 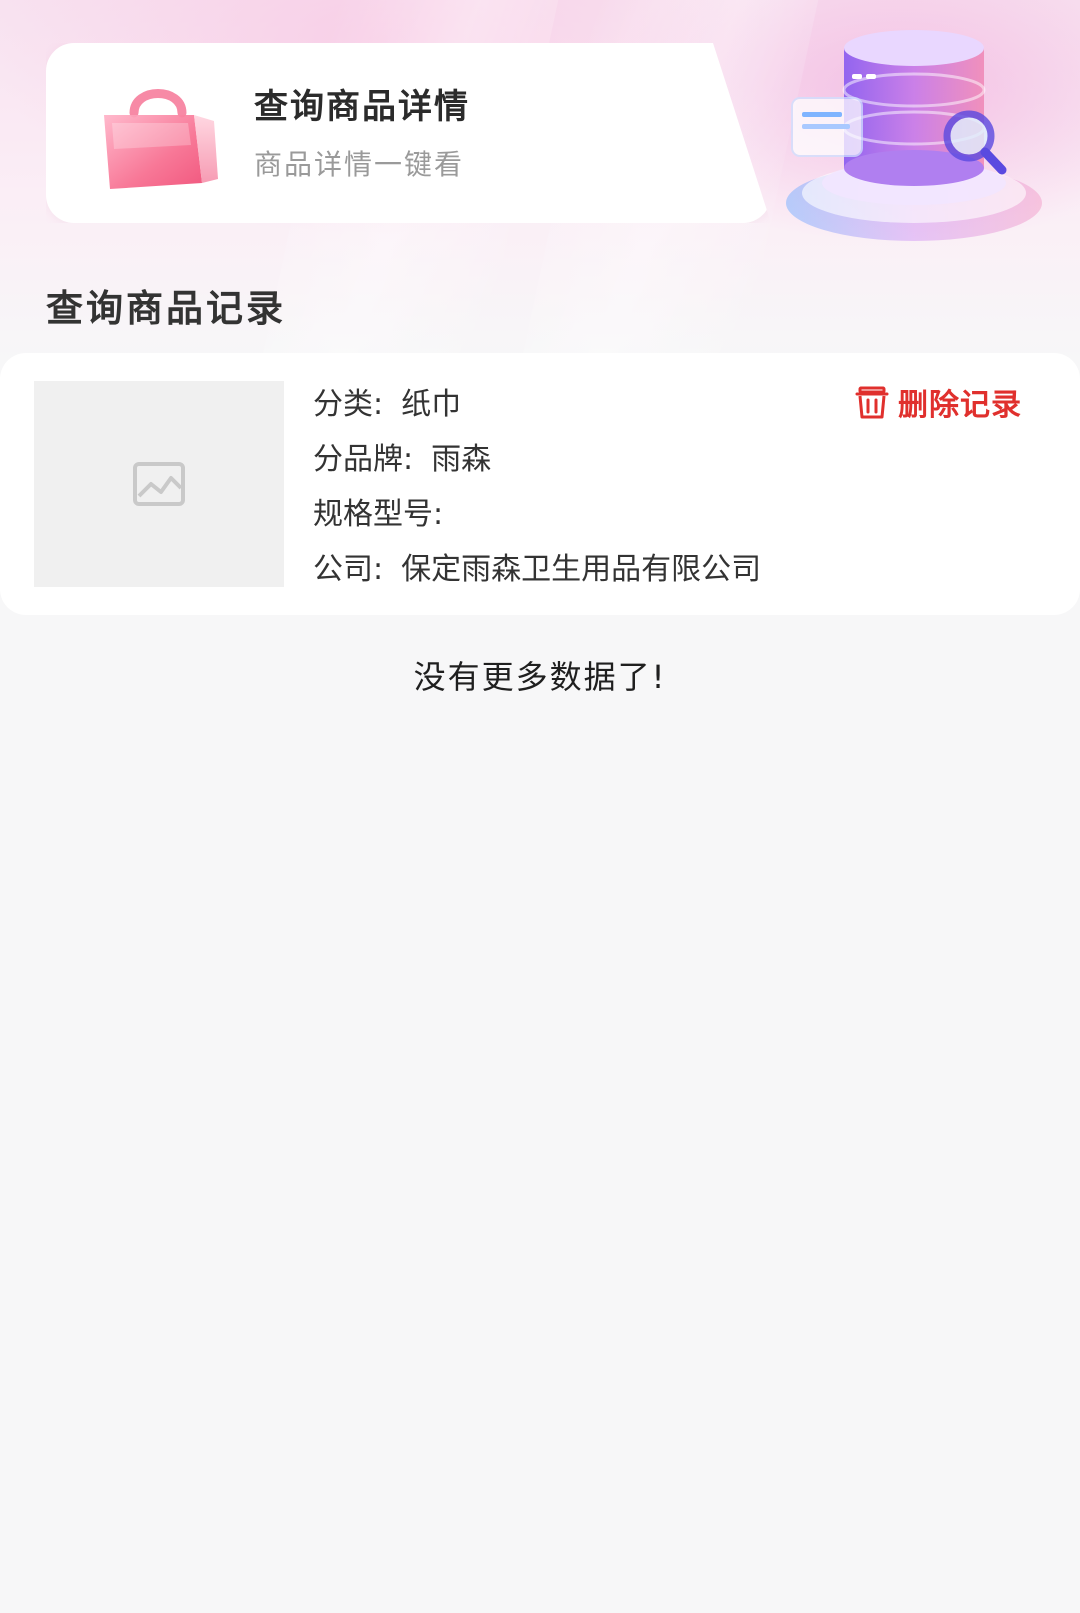 I want to click on query-card-subtitle: 商品详情一键看, so click(x=359, y=164).